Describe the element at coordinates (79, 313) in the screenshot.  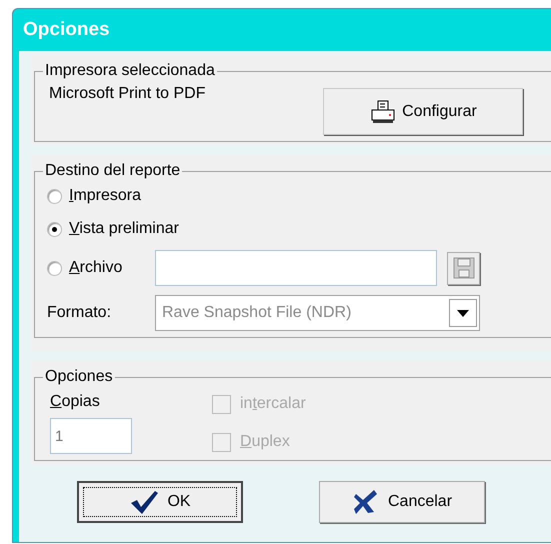
I see `format-label: Formato:` at that location.